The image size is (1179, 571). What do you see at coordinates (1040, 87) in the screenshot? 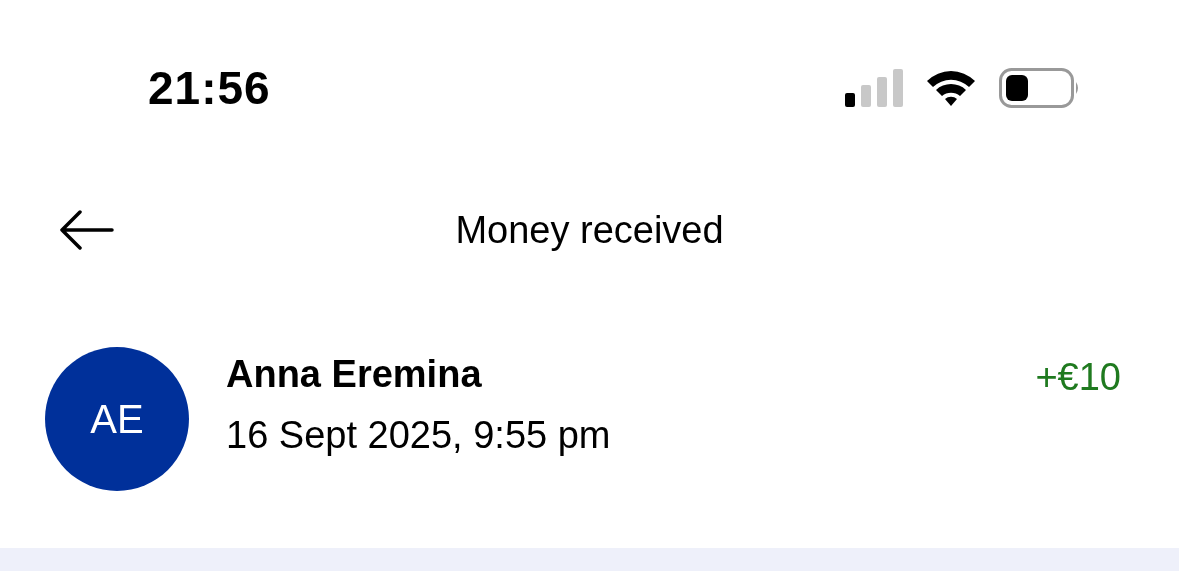
I see `battery-icon` at bounding box center [1040, 87].